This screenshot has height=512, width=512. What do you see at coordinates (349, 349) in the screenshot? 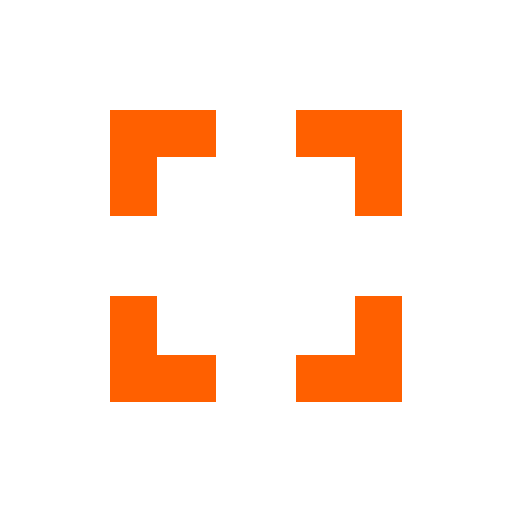
I see `corner-bottom-right` at bounding box center [349, 349].